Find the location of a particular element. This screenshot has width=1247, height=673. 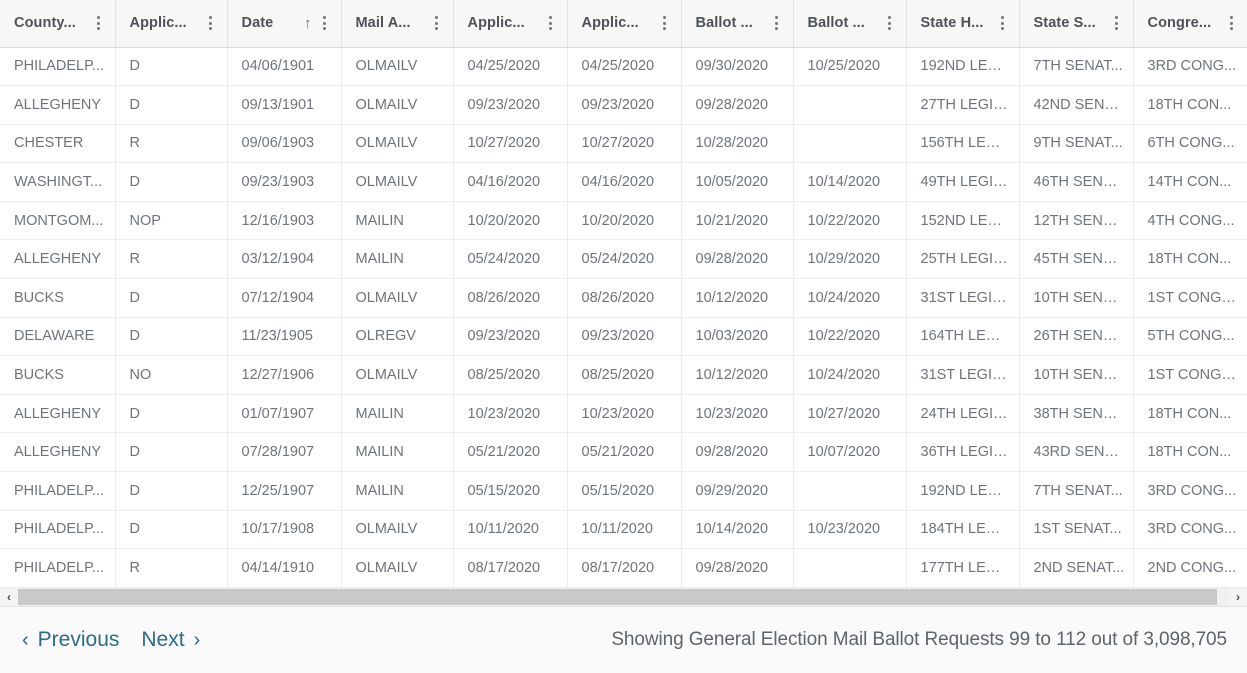

cell-date: 03/12/1904 is located at coordinates (284, 259).